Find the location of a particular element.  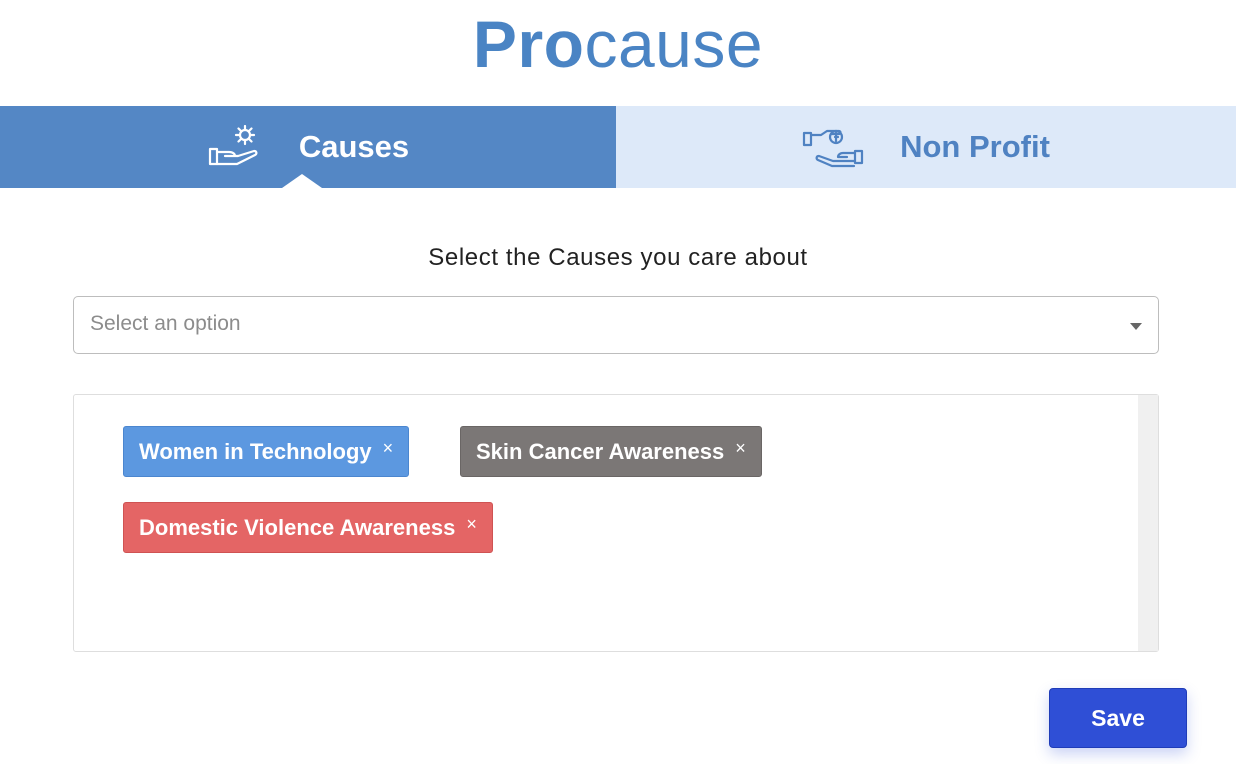

tab-causes: Causes is located at coordinates (308, 147).